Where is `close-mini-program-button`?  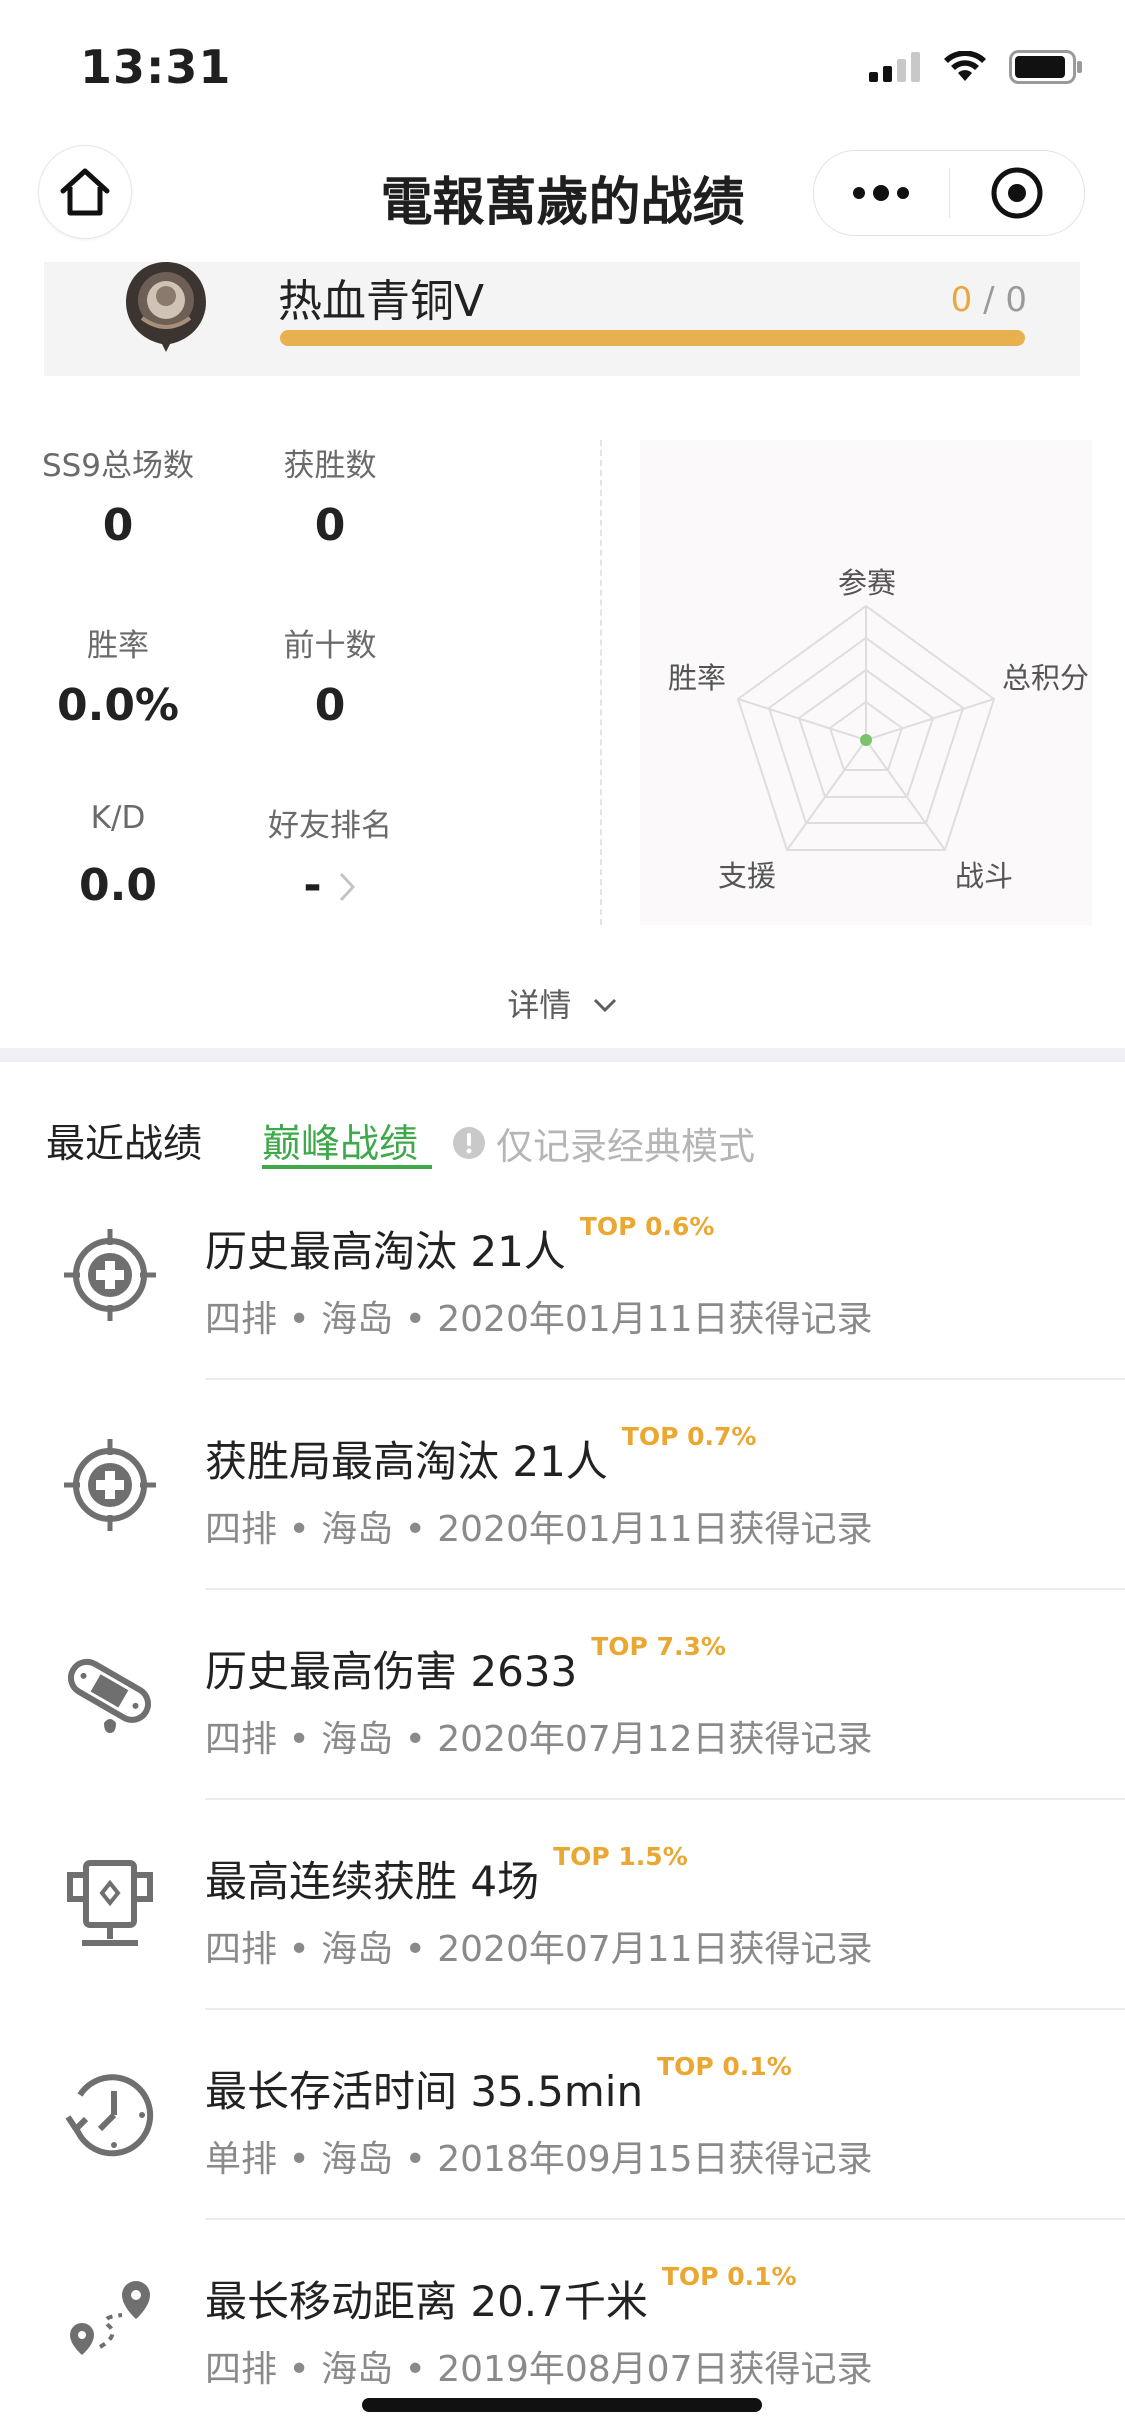
close-mini-program-button is located at coordinates (1017, 193).